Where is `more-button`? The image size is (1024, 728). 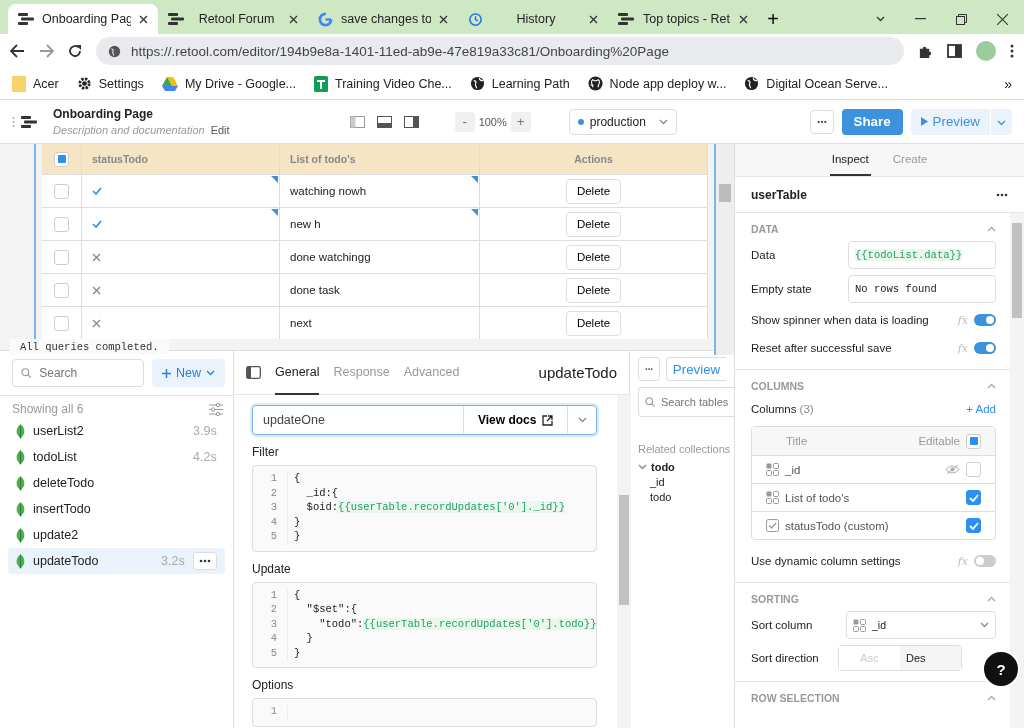
more-button is located at coordinates (205, 561).